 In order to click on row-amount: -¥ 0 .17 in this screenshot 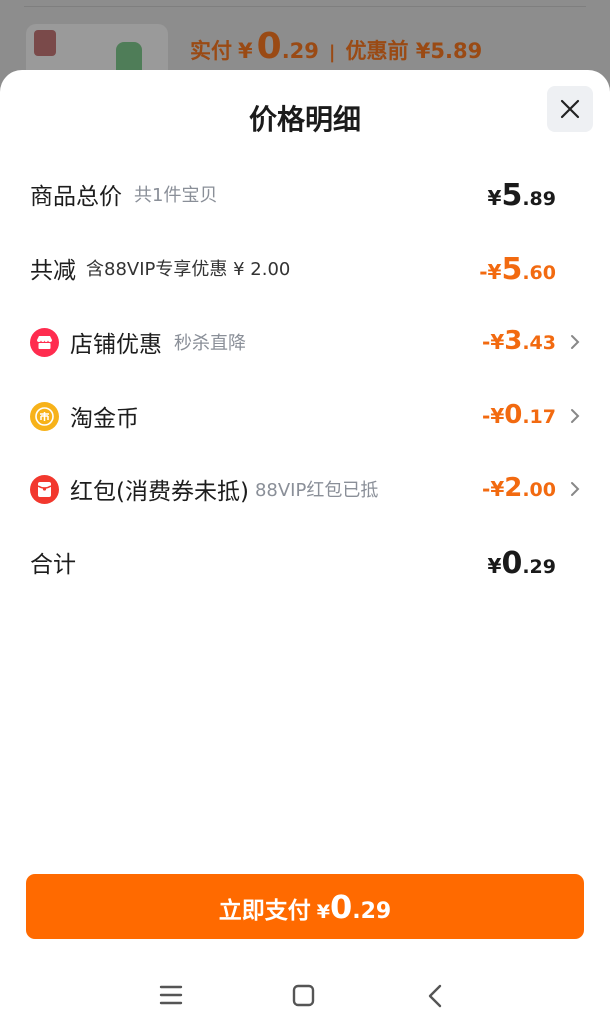, I will do `click(519, 416)`.